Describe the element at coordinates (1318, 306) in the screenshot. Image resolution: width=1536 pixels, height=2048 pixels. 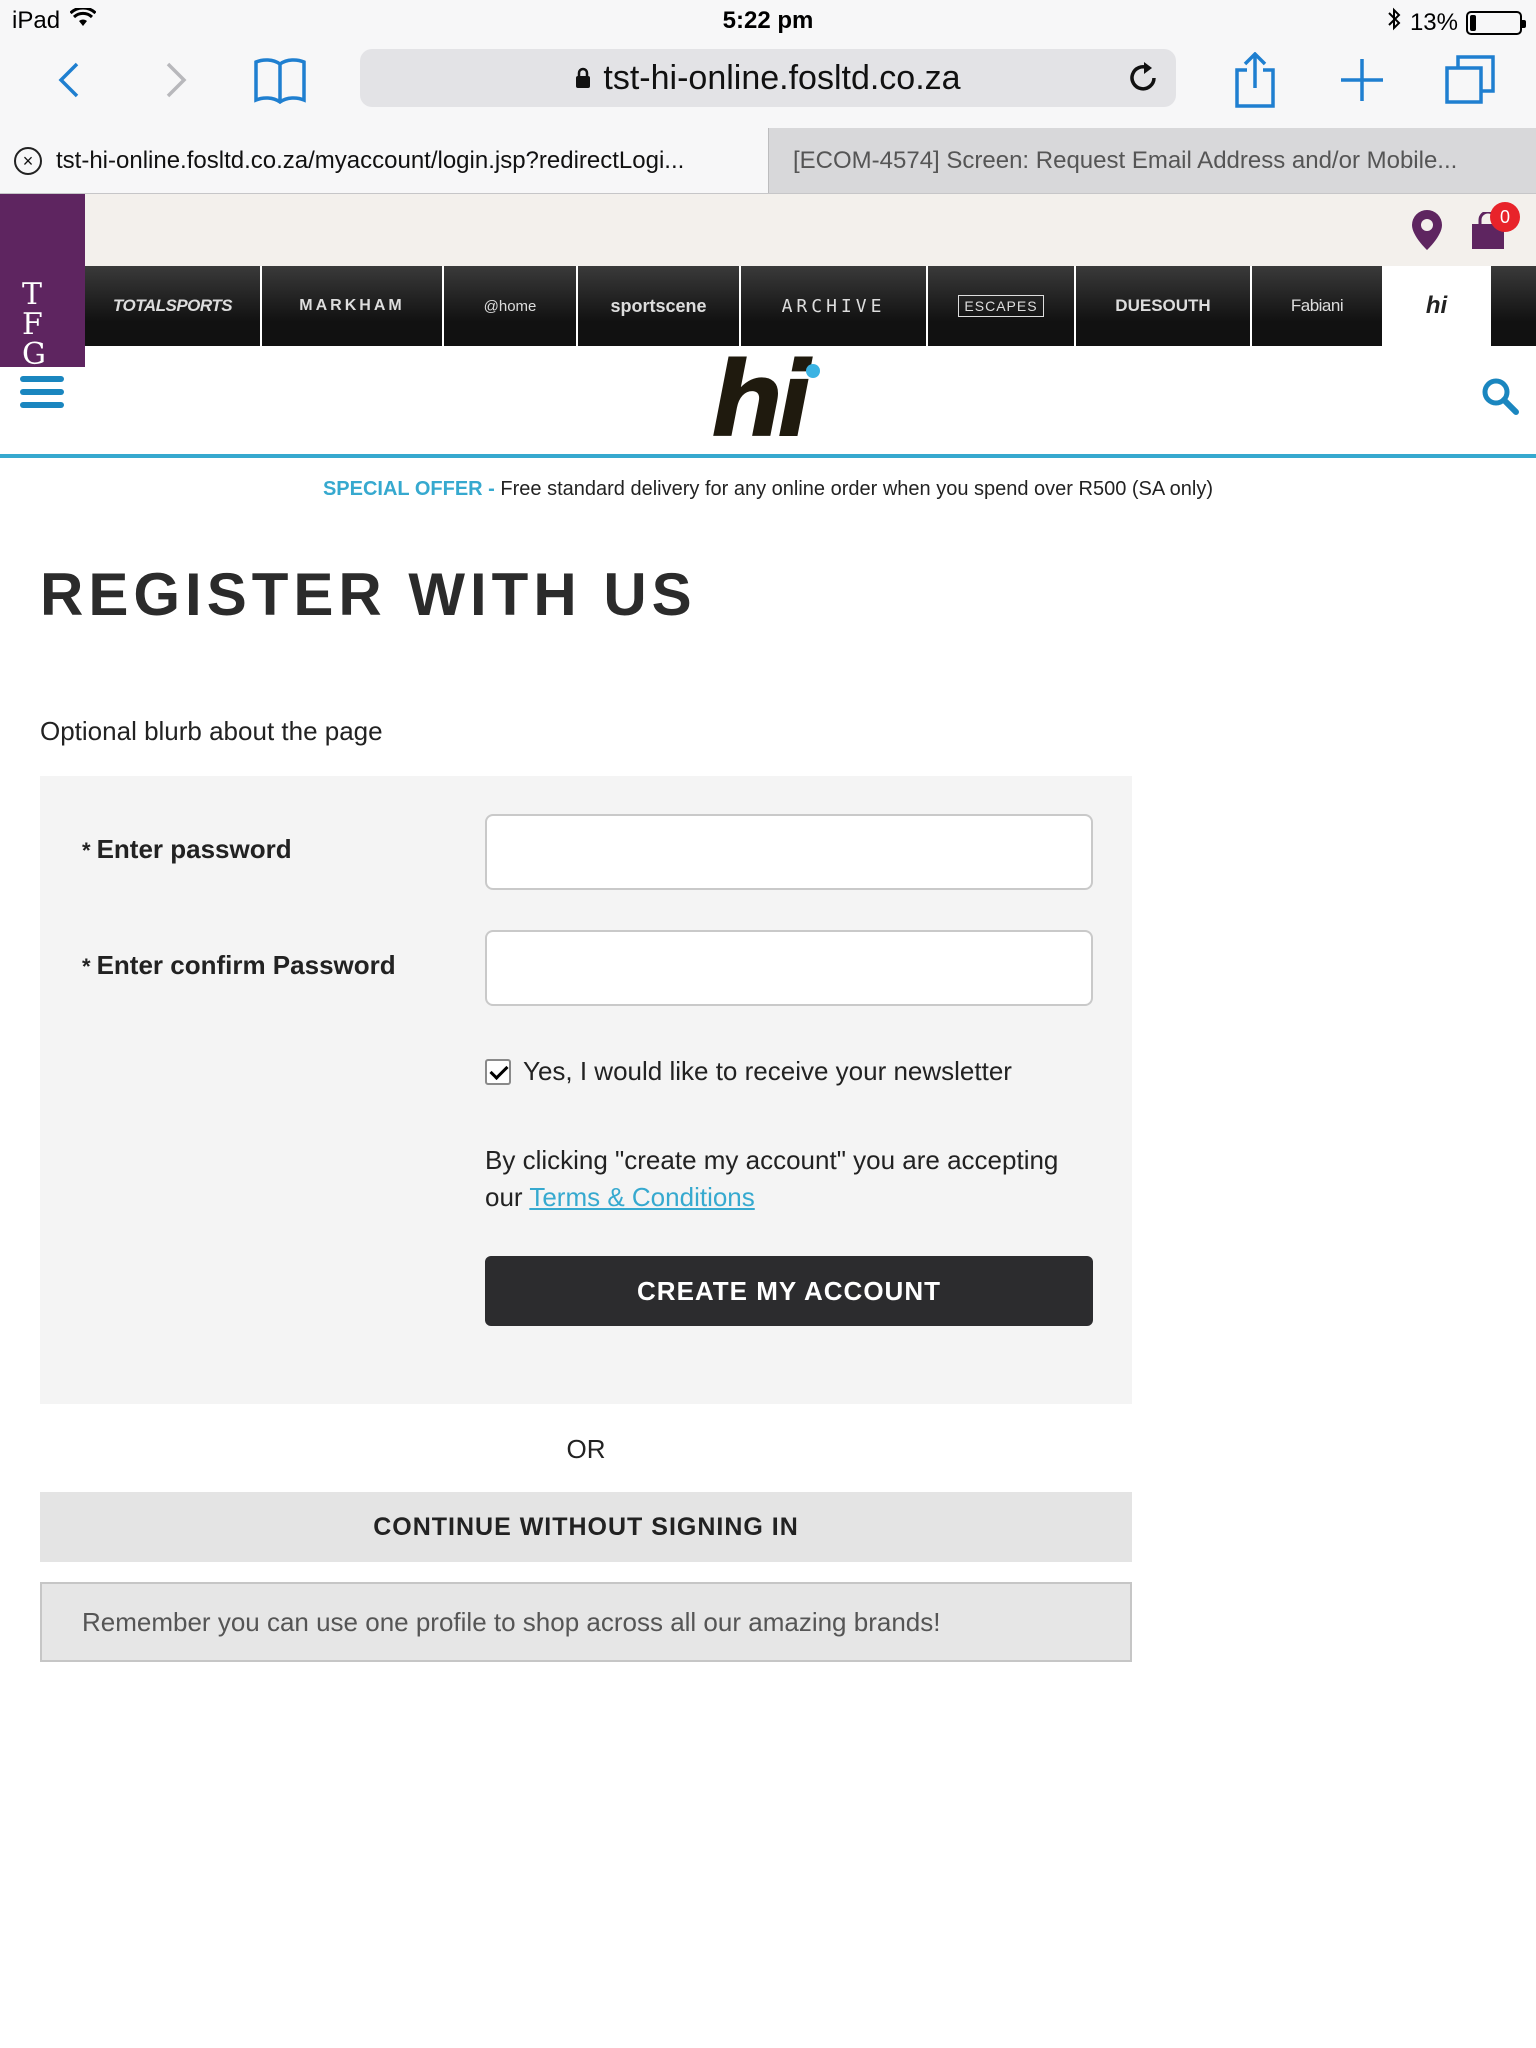
I see `brand-fabiani: Fabiani` at that location.